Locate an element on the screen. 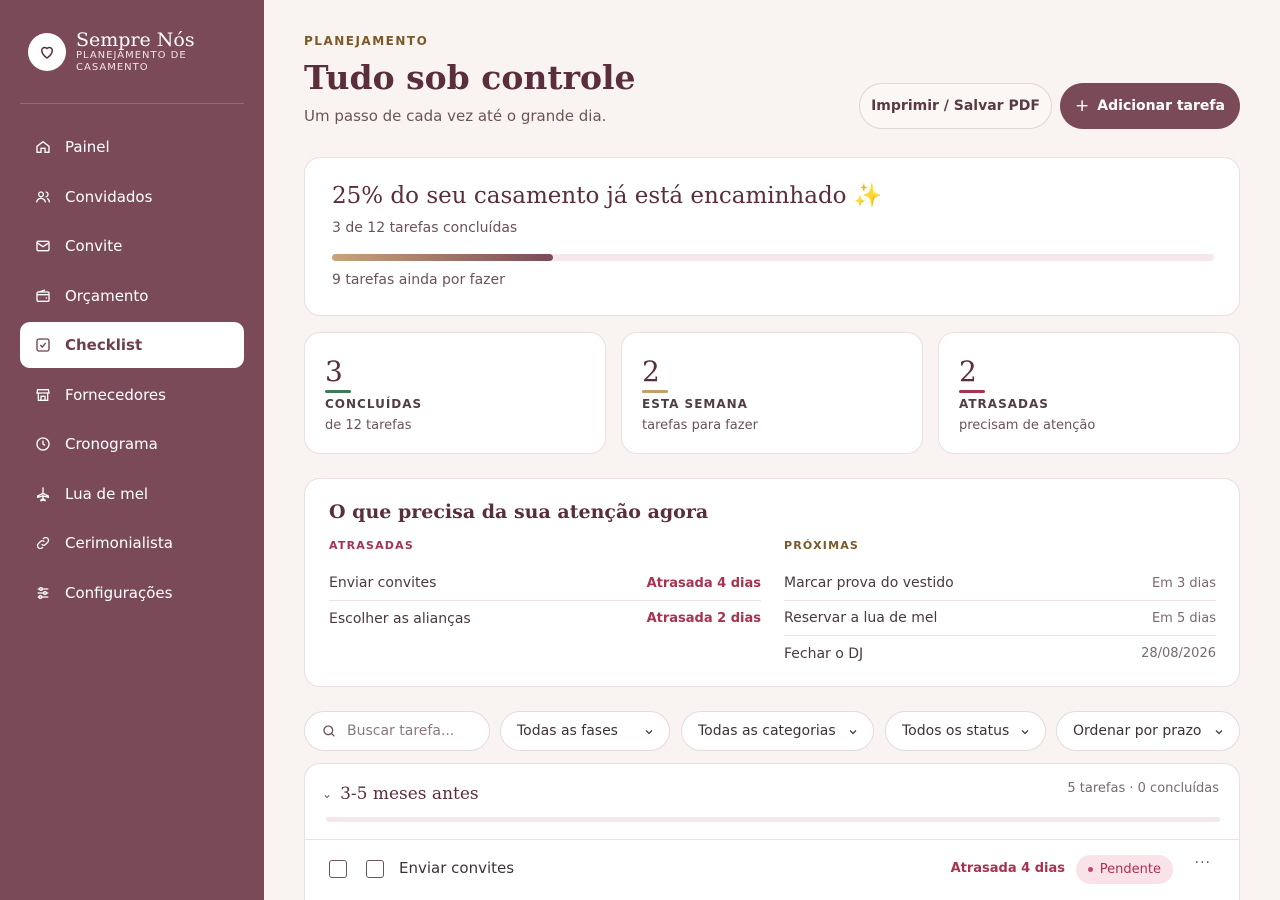 The image size is (1280, 900). search-icon is located at coordinates (329, 731).